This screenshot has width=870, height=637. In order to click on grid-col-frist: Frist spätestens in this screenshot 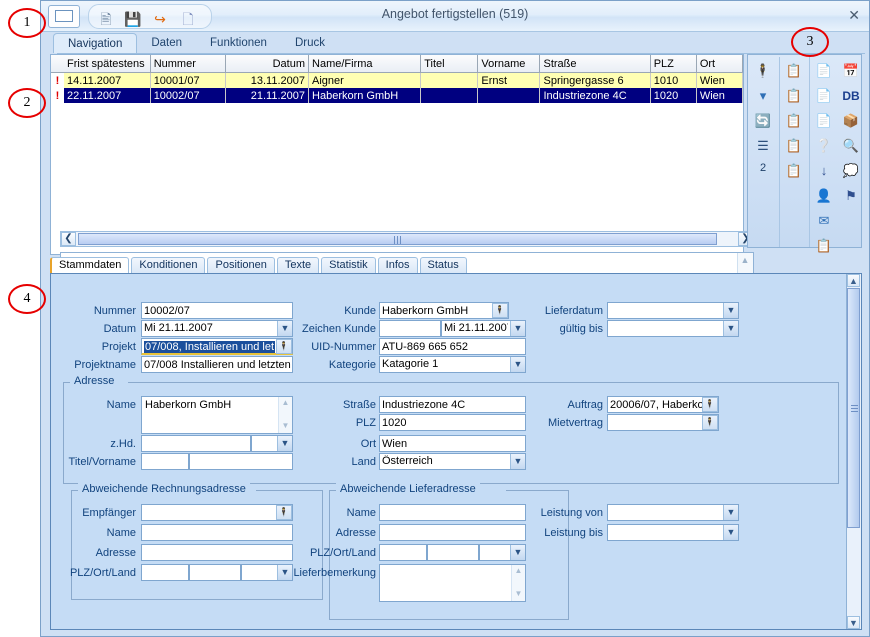, I will do `click(107, 64)`.